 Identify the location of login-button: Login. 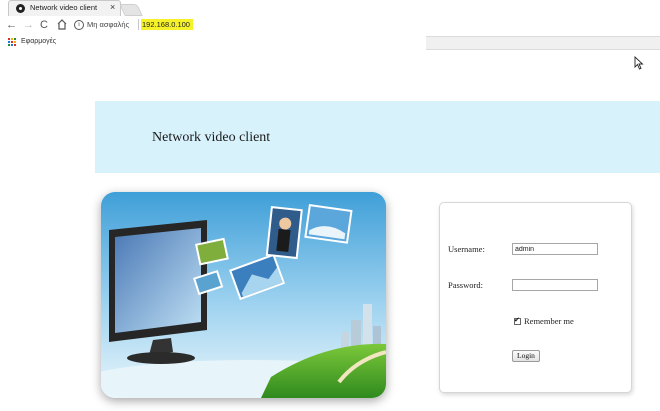
(526, 356).